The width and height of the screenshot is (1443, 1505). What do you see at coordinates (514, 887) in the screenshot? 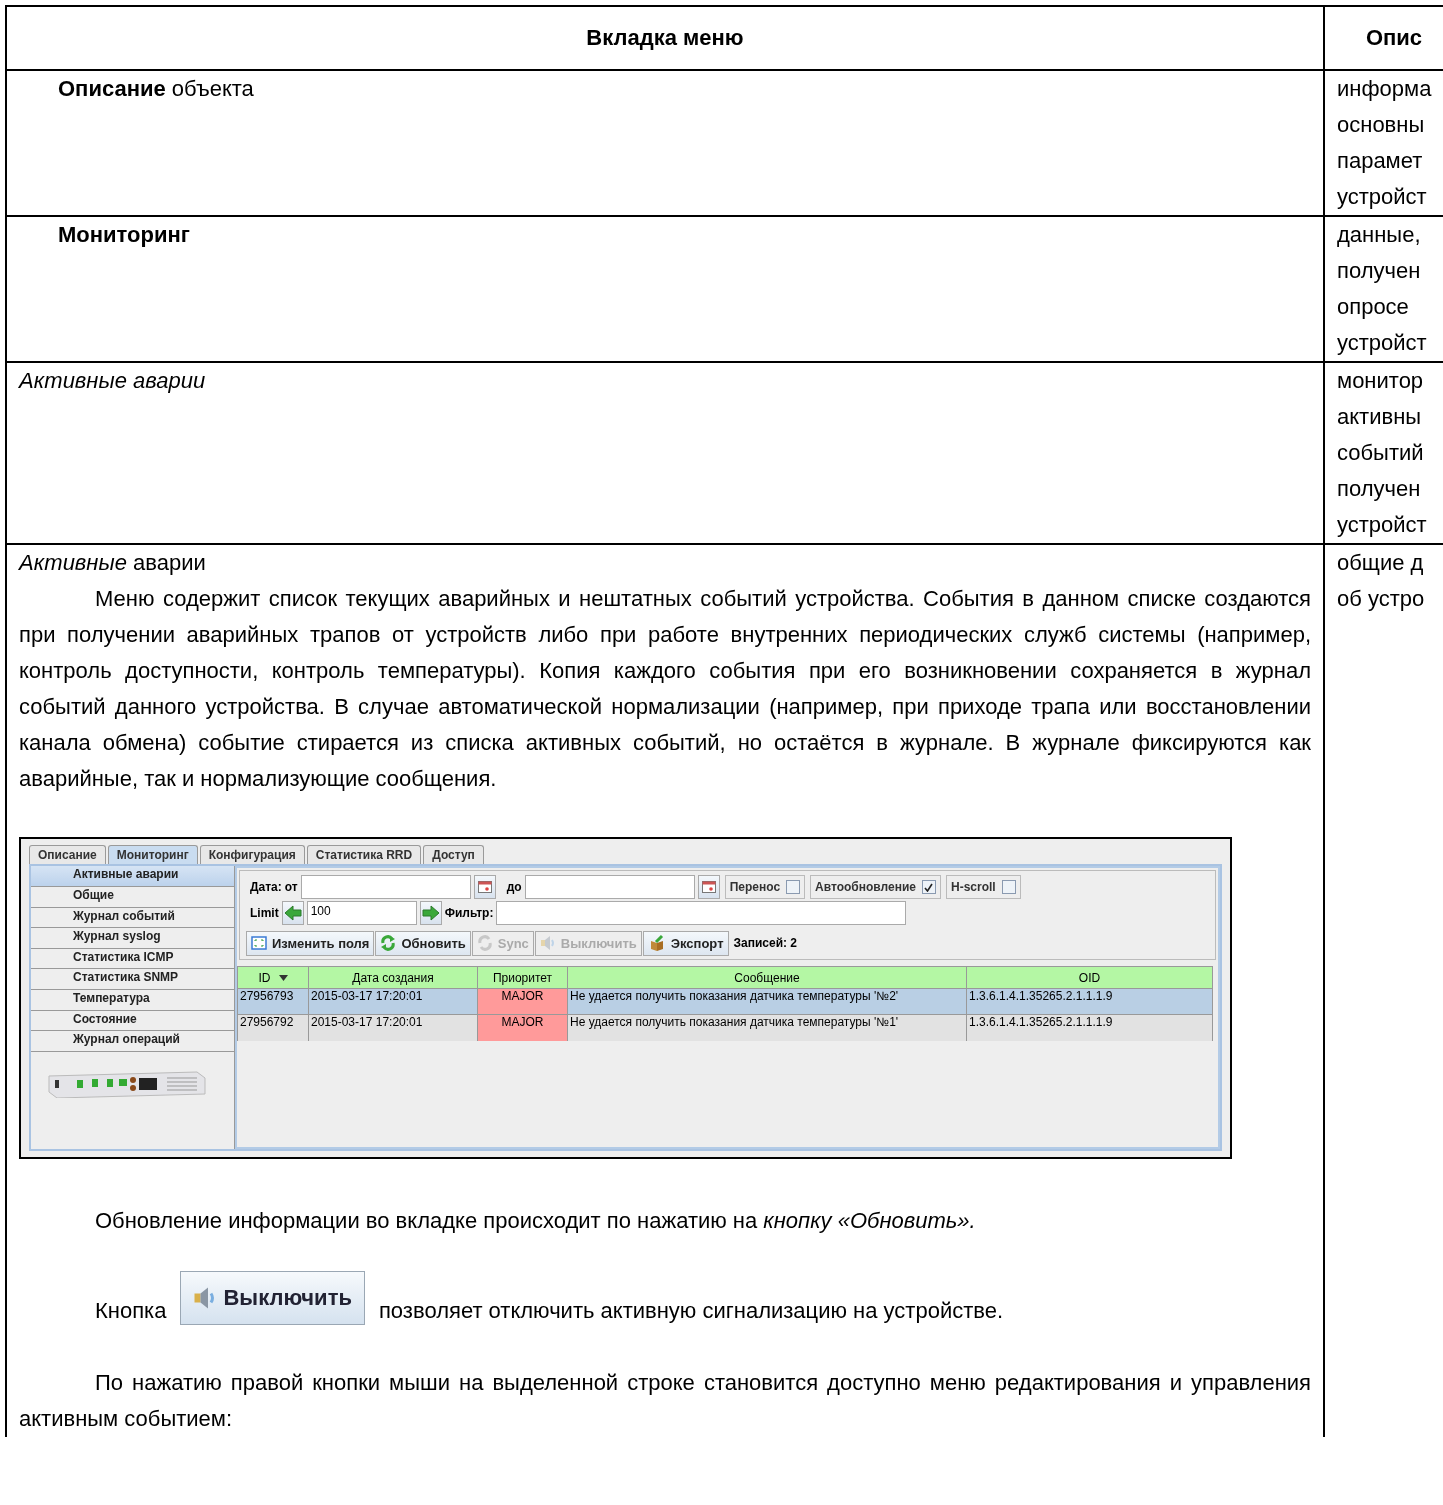
I see `to-label: до` at bounding box center [514, 887].